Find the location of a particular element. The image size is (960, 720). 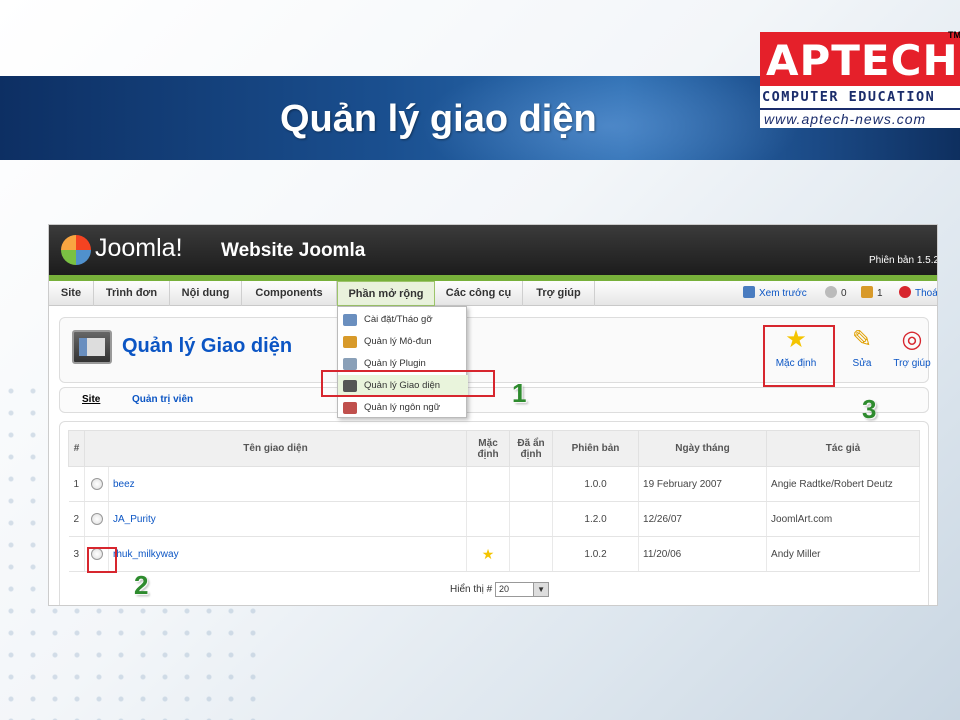

preview-icon is located at coordinates (749, 292).